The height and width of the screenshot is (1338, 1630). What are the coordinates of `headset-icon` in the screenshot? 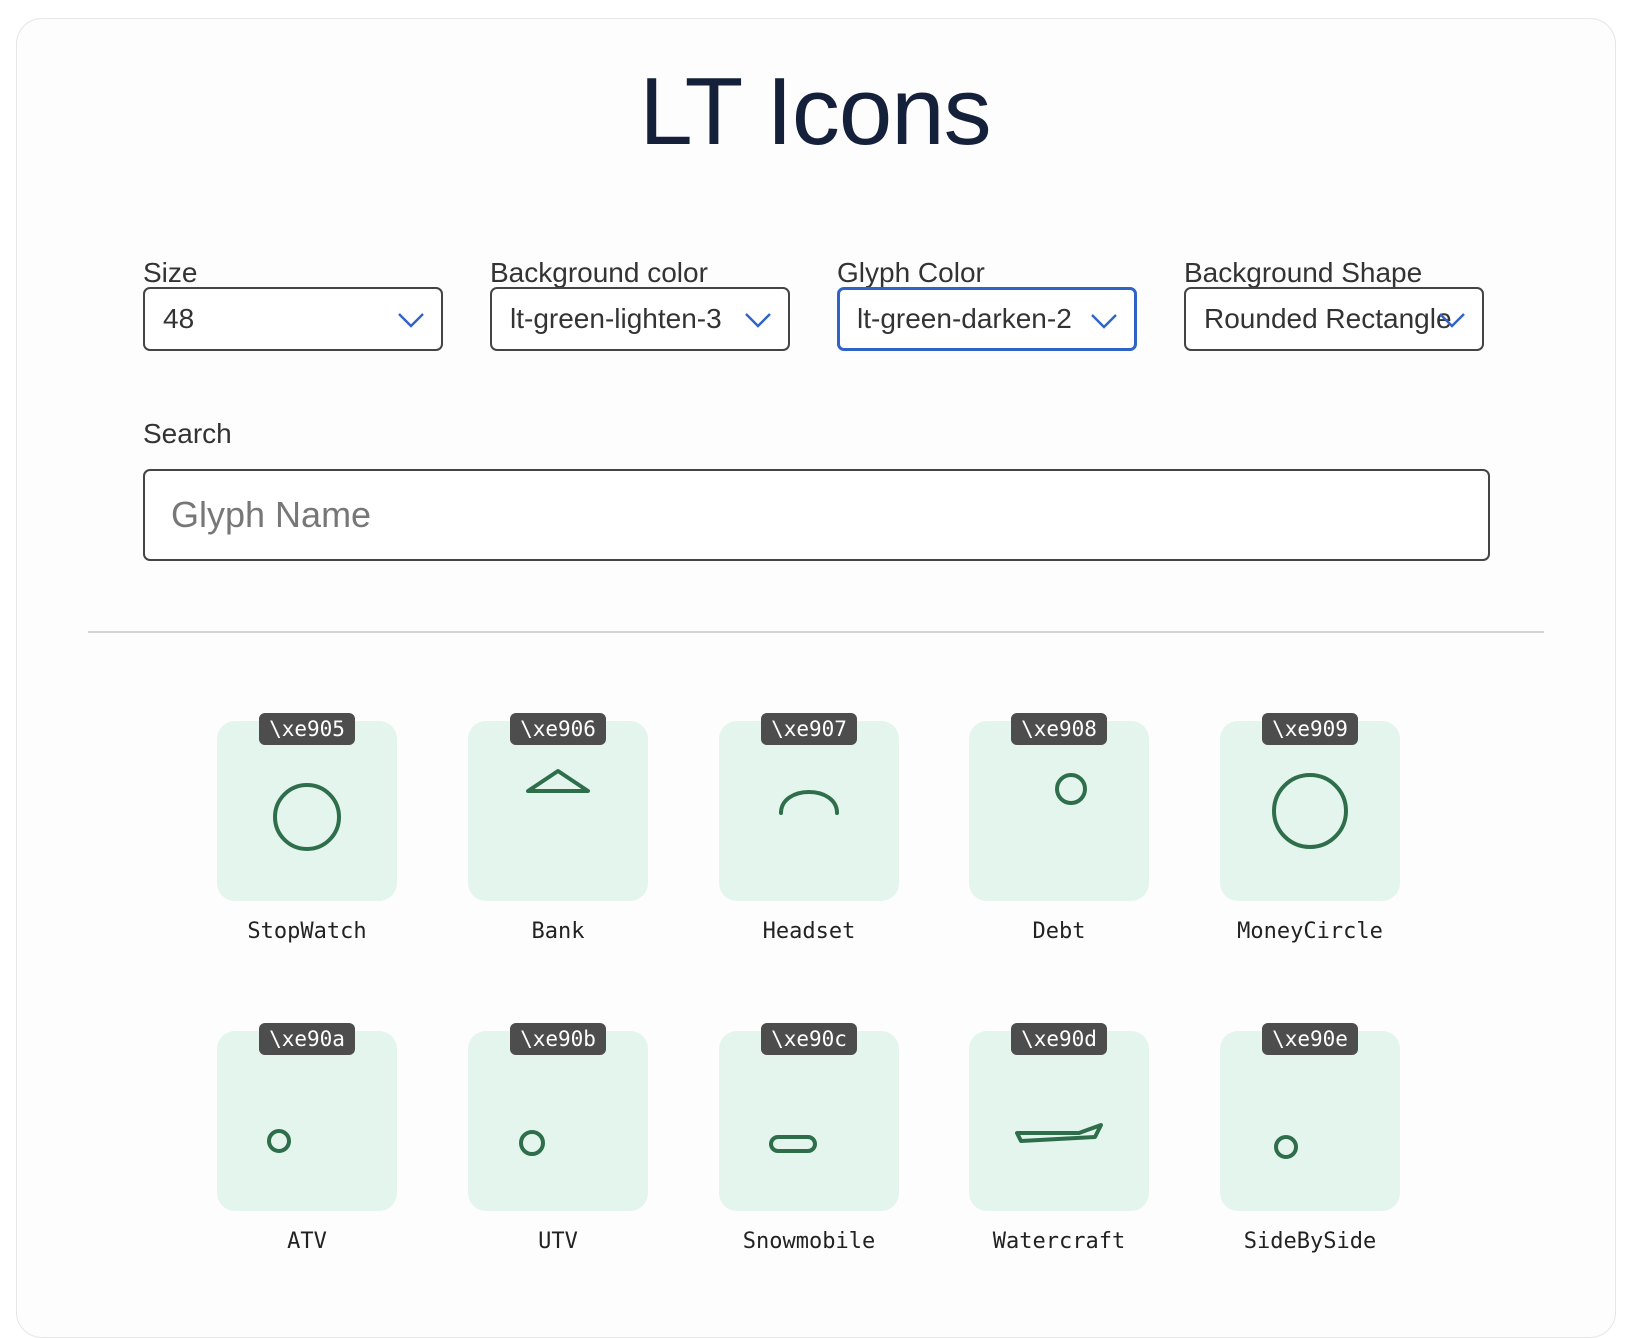 It's located at (809, 802).